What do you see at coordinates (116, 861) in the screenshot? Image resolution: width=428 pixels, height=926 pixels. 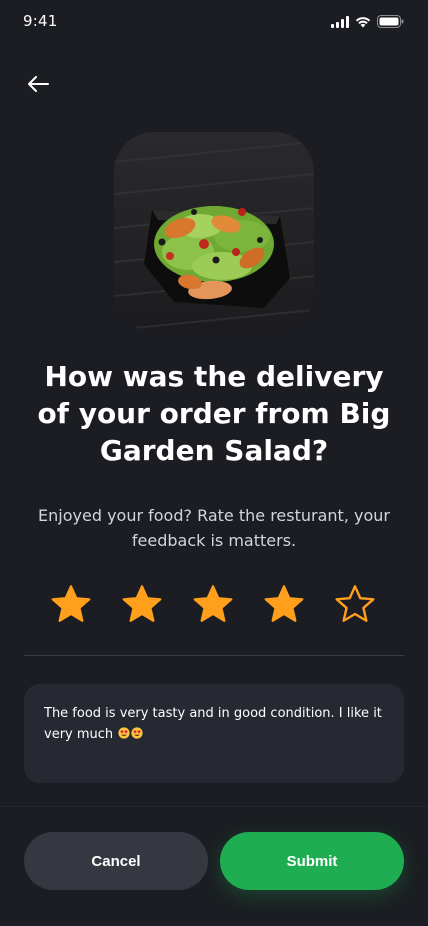 I see `cancel-button: Cancel` at bounding box center [116, 861].